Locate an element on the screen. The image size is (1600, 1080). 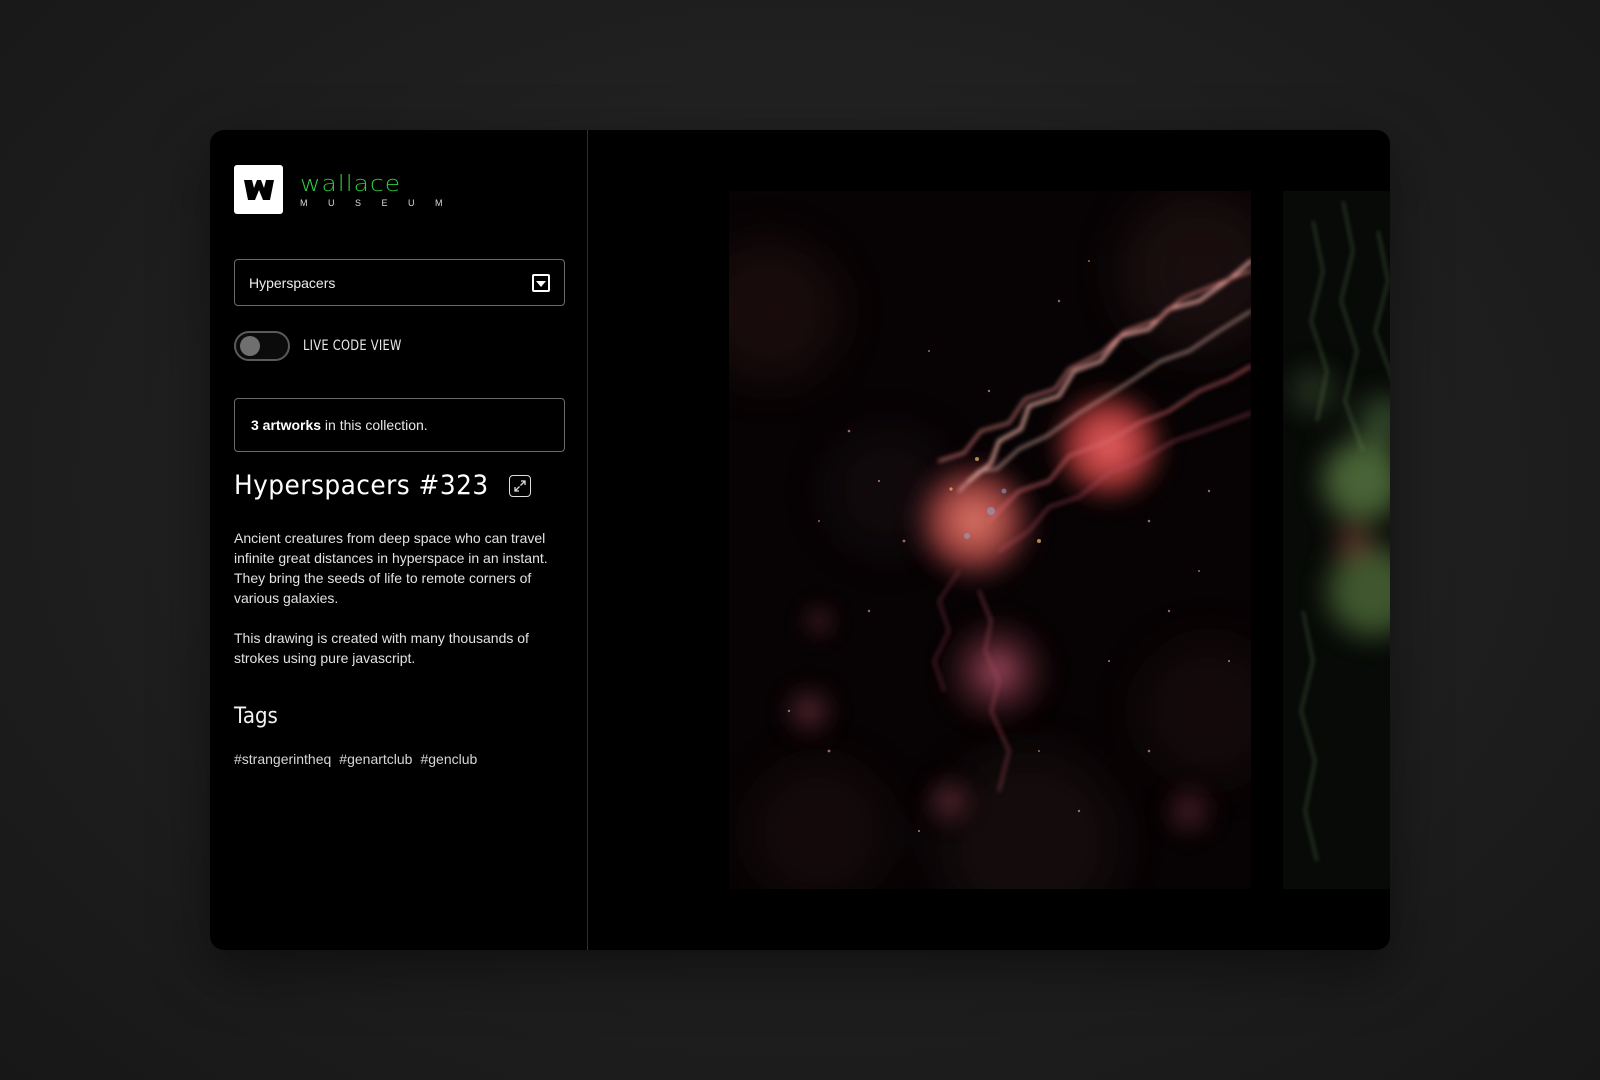
logo-wordmark: wallace is located at coordinates (351, 183).